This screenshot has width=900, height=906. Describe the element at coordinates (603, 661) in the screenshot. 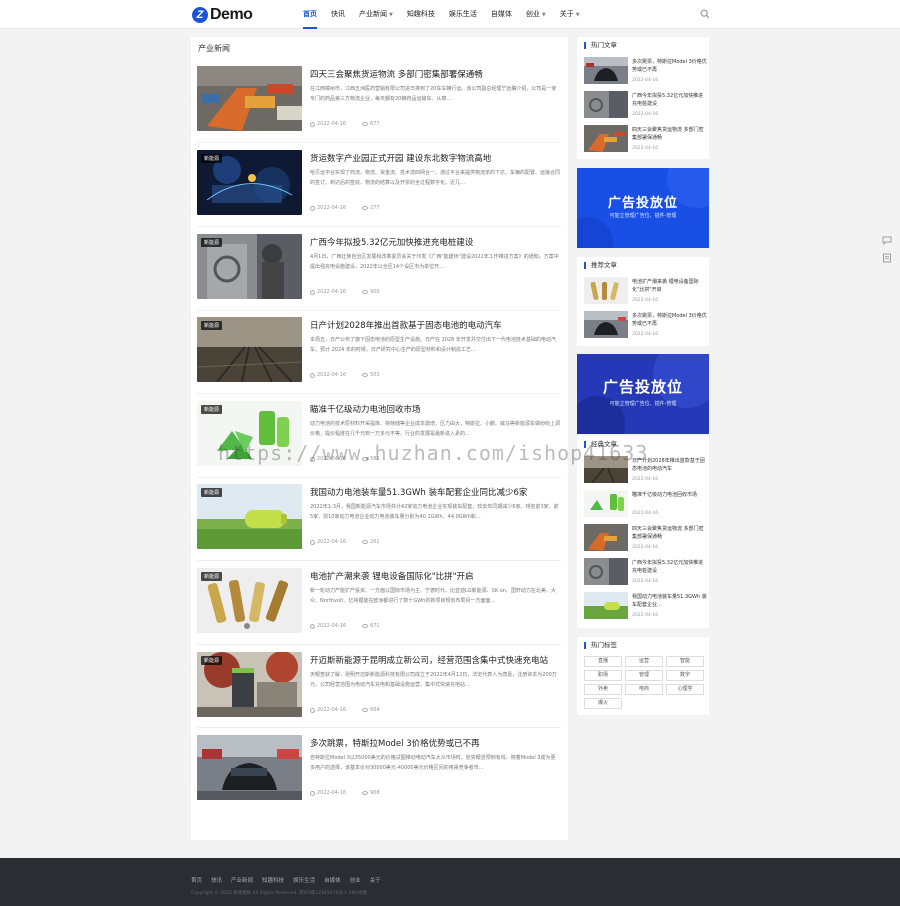

I see `tag-item: 直播` at that location.